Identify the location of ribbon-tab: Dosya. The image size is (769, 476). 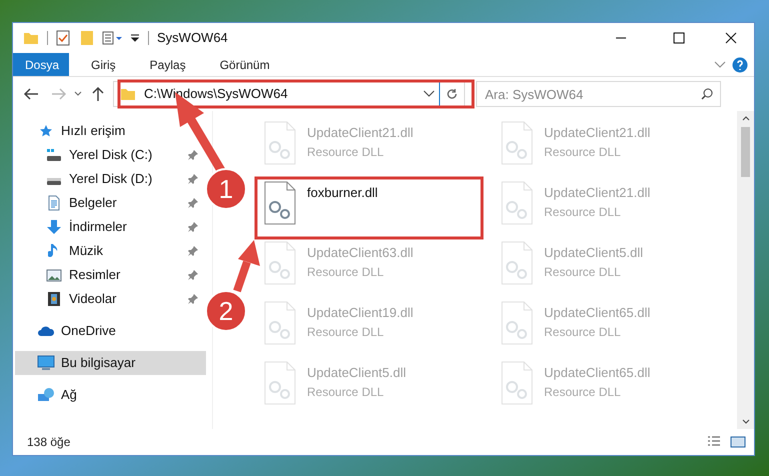
(41, 64).